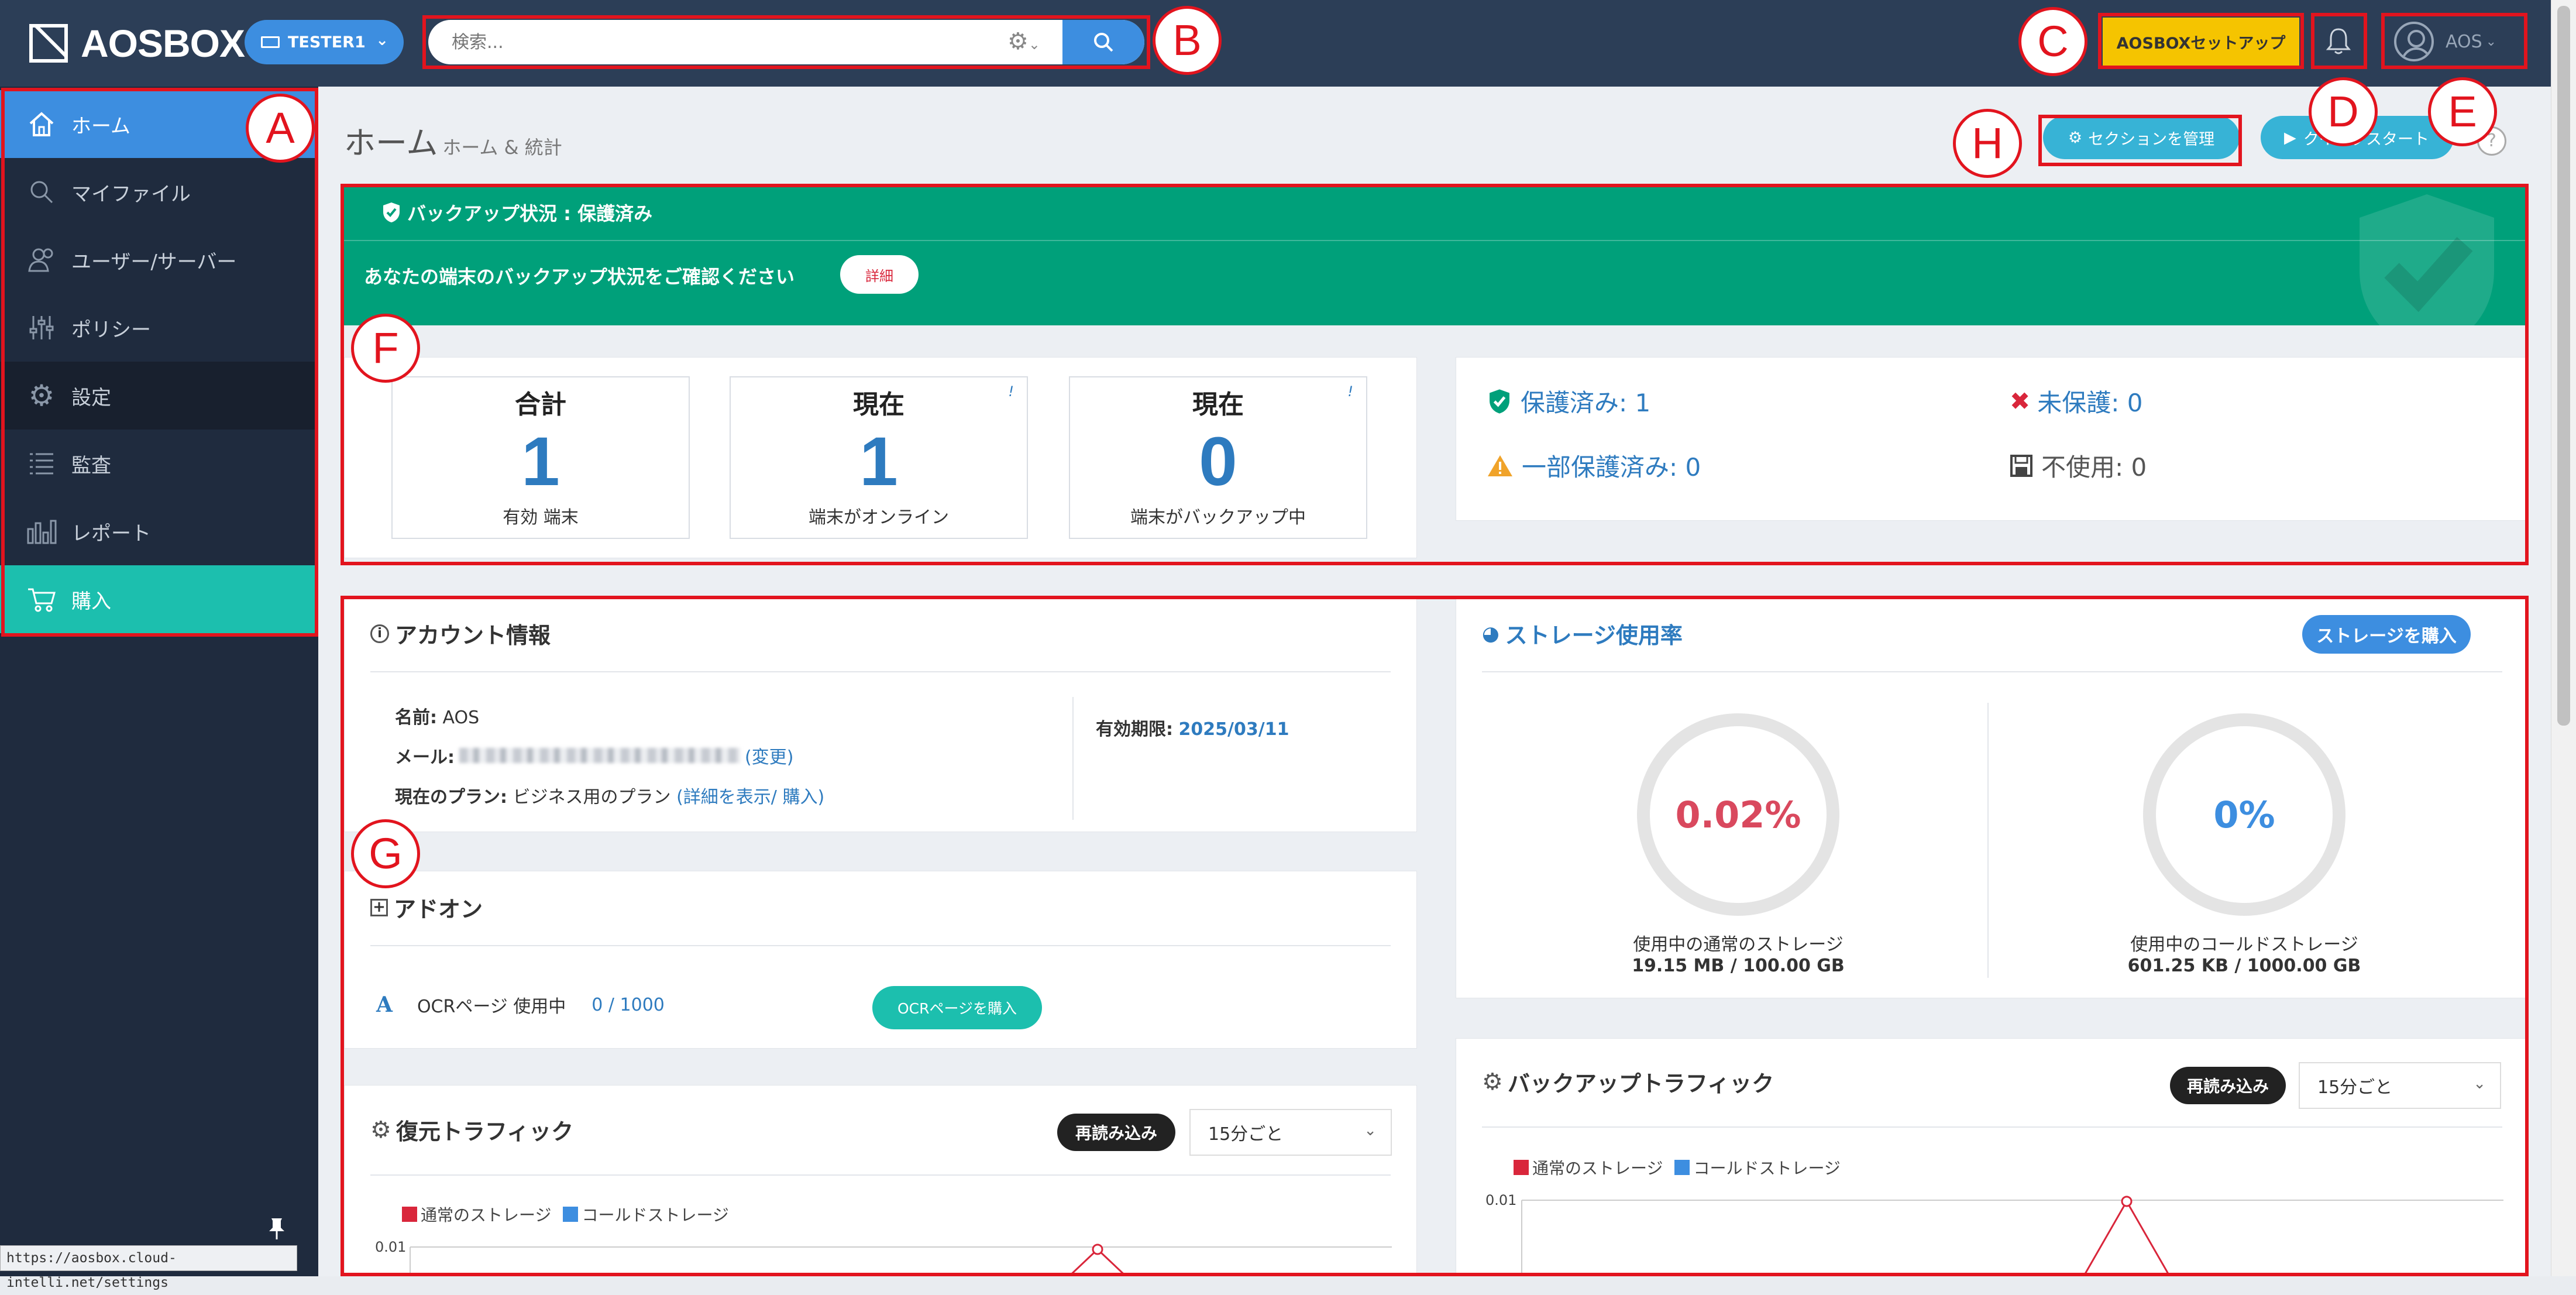 The image size is (2576, 1295). What do you see at coordinates (2140, 140) in the screenshot?
I see `highlight-box-manage-sections` at bounding box center [2140, 140].